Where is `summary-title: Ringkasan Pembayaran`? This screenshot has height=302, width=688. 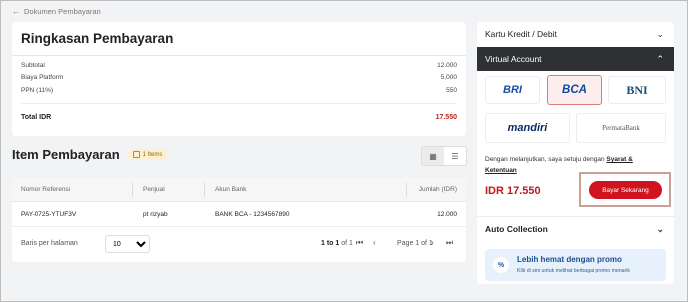 summary-title: Ringkasan Pembayaran is located at coordinates (97, 38).